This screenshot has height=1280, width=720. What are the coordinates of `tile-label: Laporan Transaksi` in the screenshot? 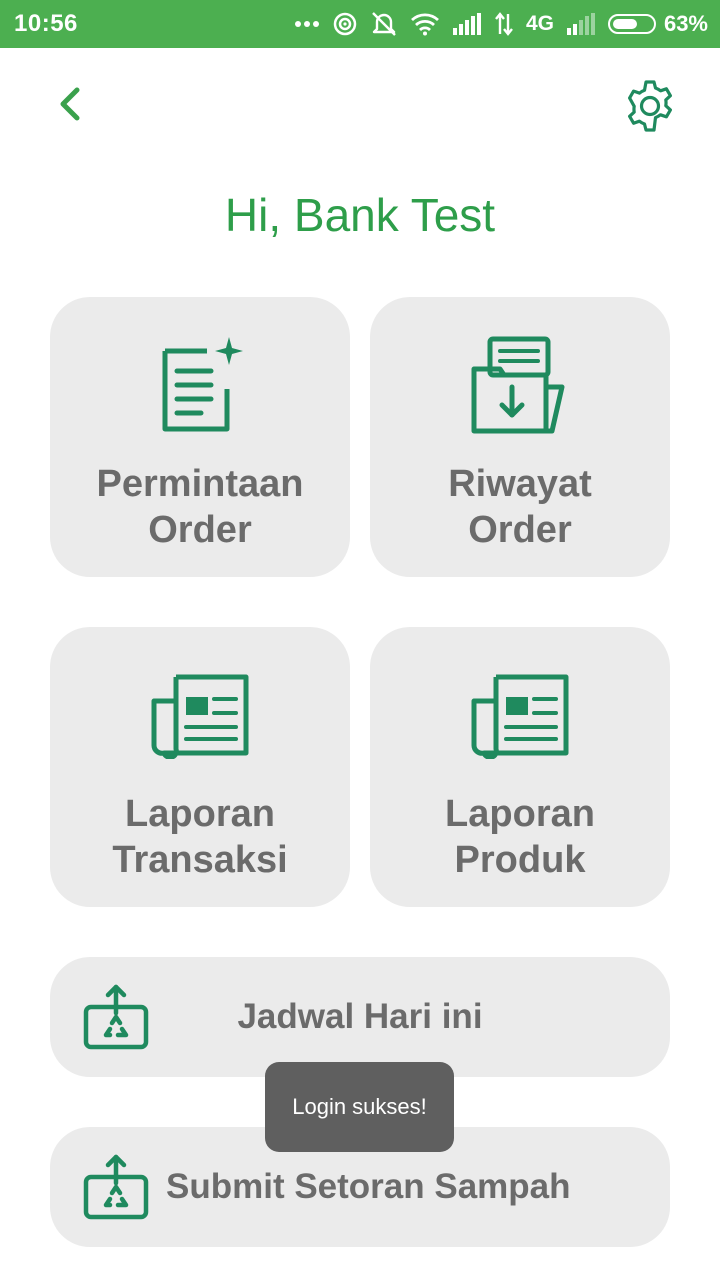 It's located at (200, 837).